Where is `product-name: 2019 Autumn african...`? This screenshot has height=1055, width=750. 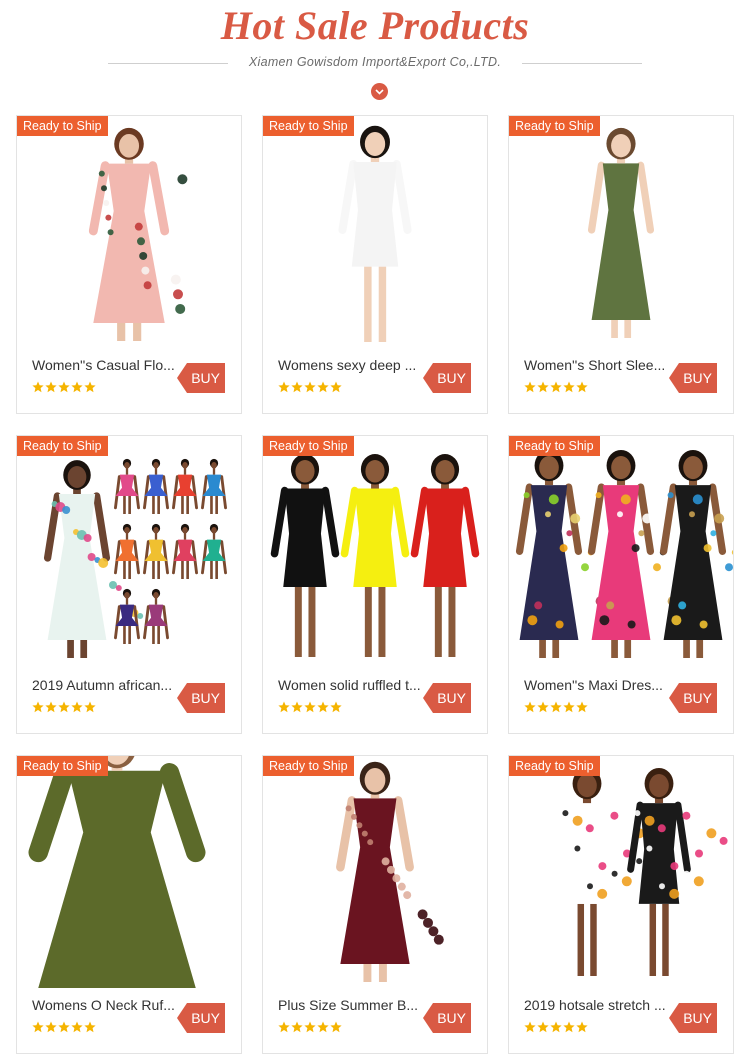
product-name: 2019 Autumn african... is located at coordinates (107, 685).